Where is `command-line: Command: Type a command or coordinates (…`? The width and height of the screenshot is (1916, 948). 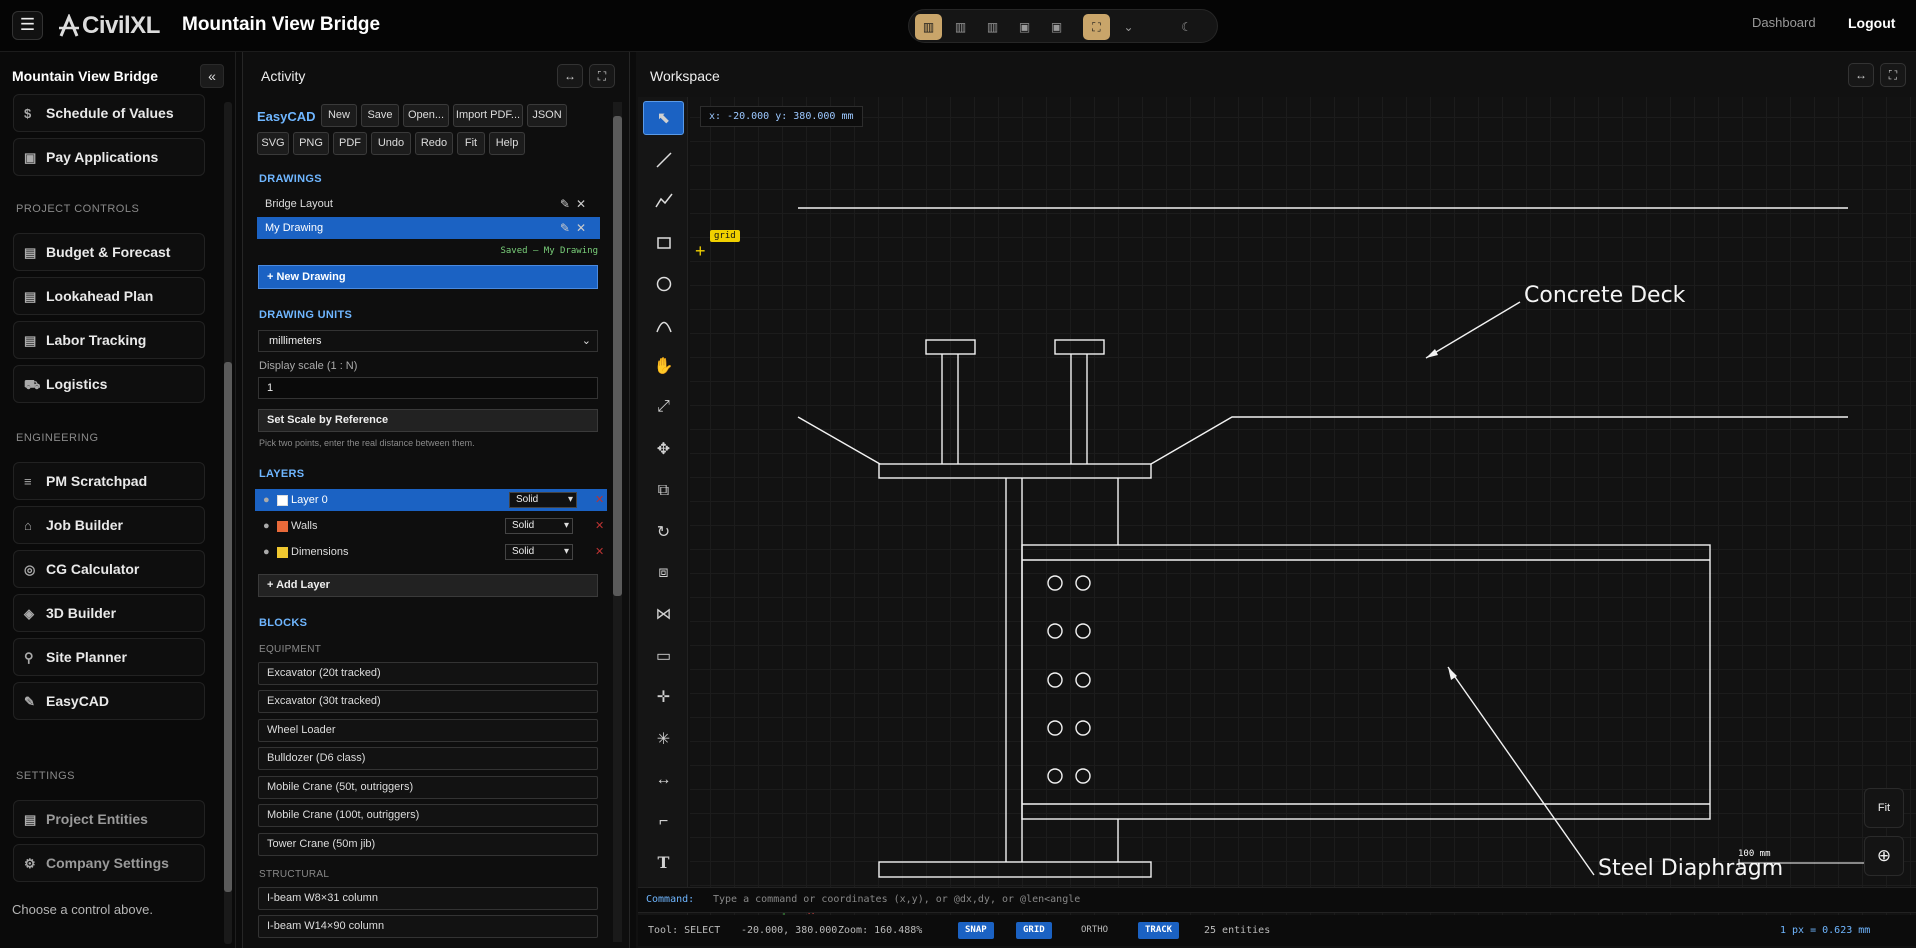 command-line: Command: Type a command or coordinates (… is located at coordinates (1277, 900).